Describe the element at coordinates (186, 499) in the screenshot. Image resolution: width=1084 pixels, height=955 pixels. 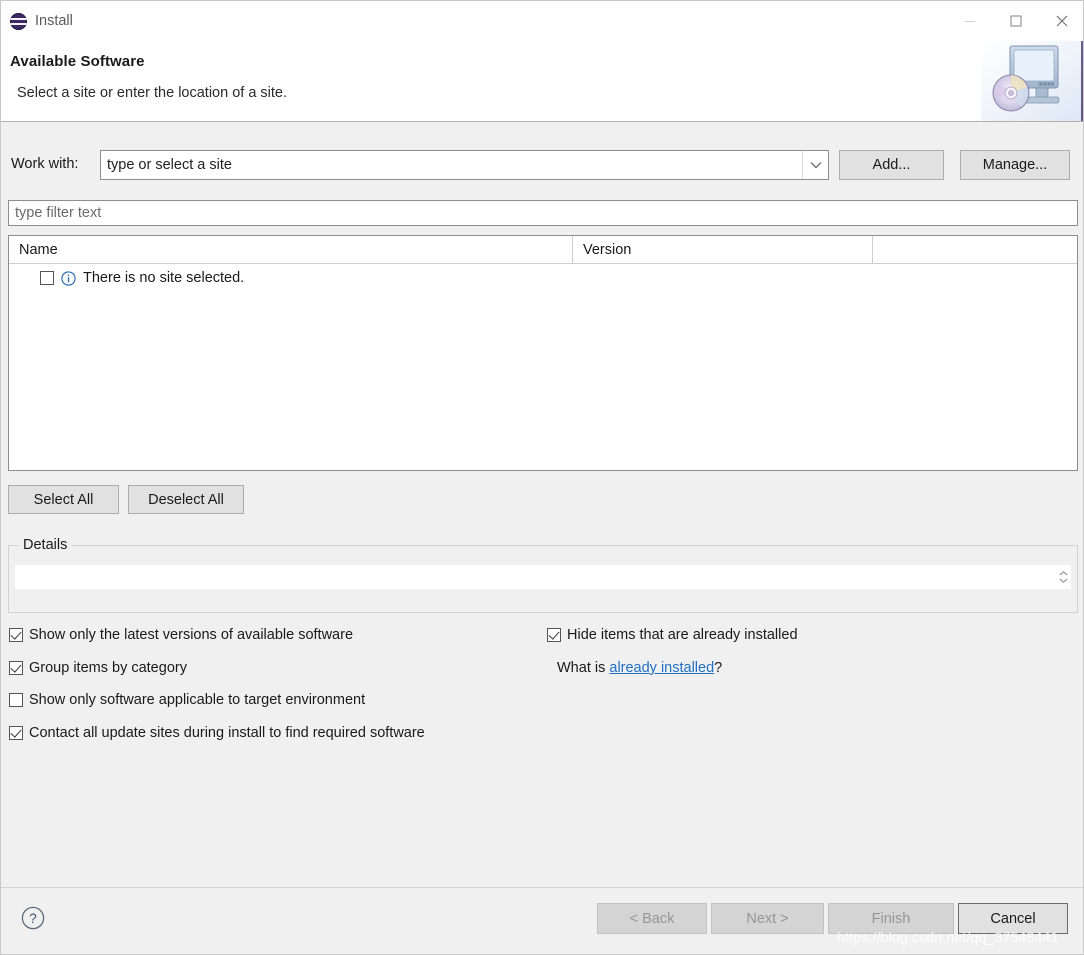
I see `deselect-all-button: Deselect All` at that location.